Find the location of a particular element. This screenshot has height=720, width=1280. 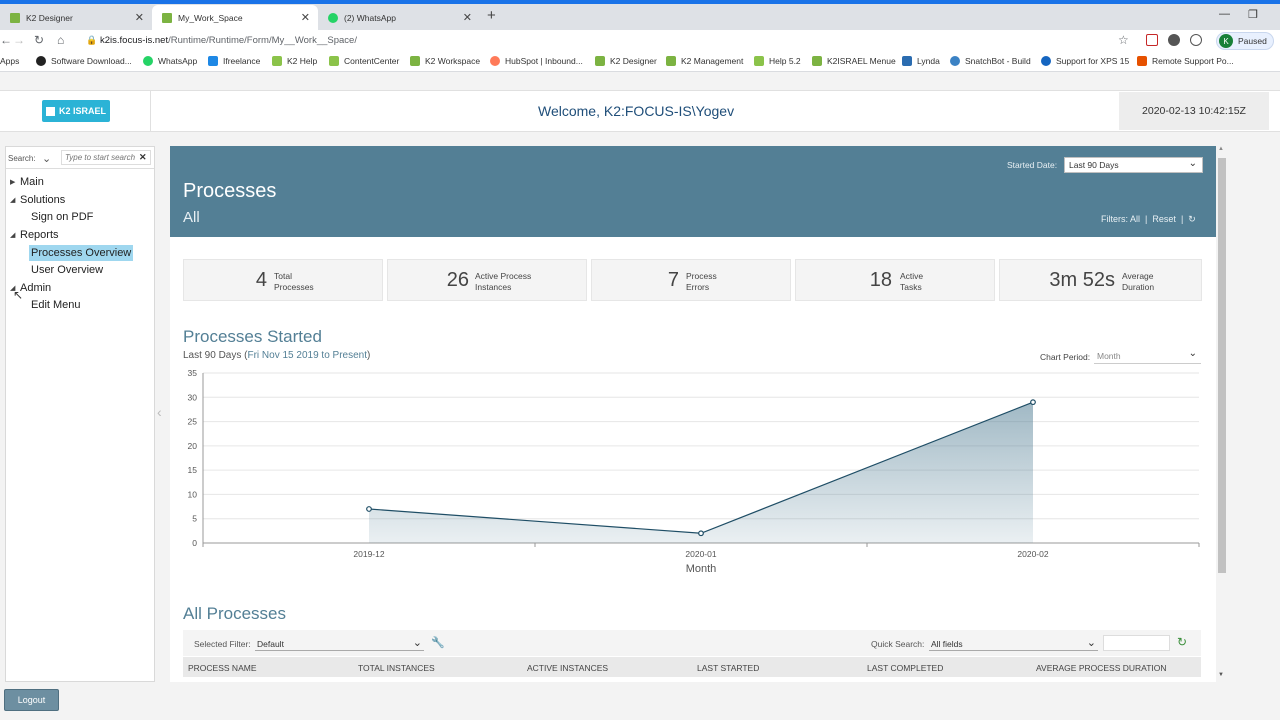

column-header: LAST STARTED is located at coordinates (728, 668).